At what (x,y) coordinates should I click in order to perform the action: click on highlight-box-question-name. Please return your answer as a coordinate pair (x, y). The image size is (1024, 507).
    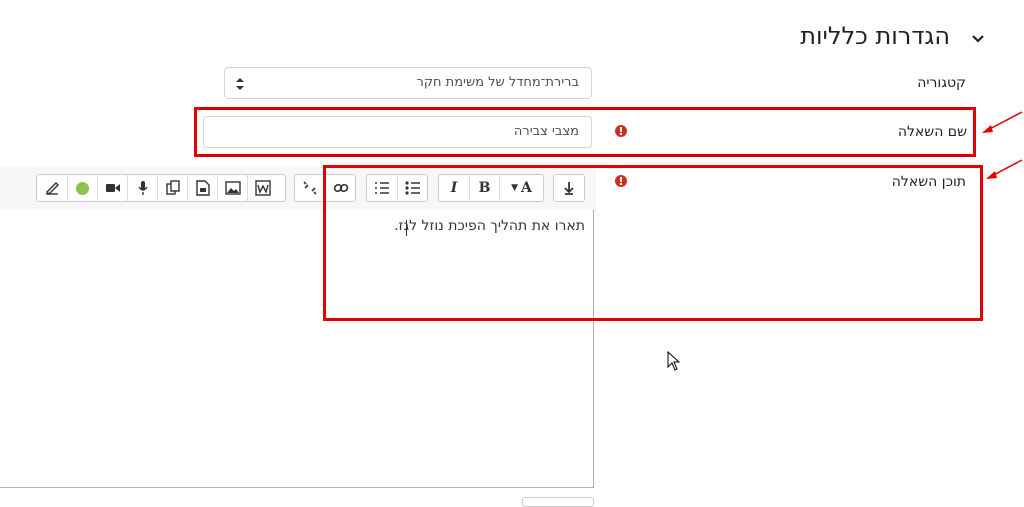
    Looking at the image, I should click on (585, 132).